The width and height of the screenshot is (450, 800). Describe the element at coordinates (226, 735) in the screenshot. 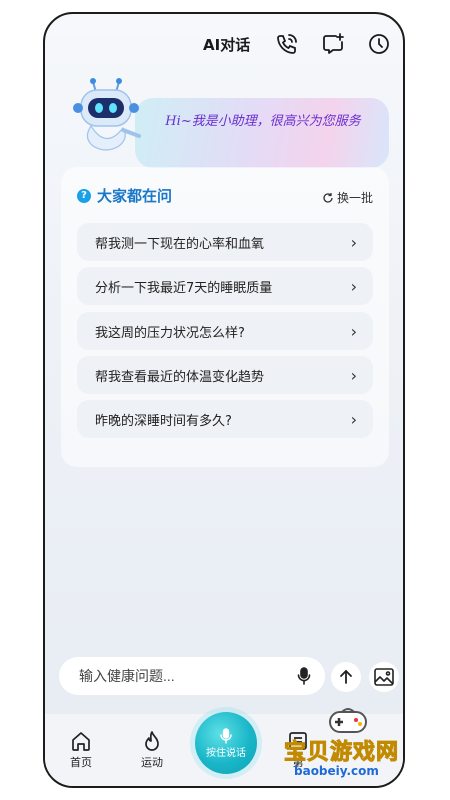

I see `voice-mic-icon` at that location.